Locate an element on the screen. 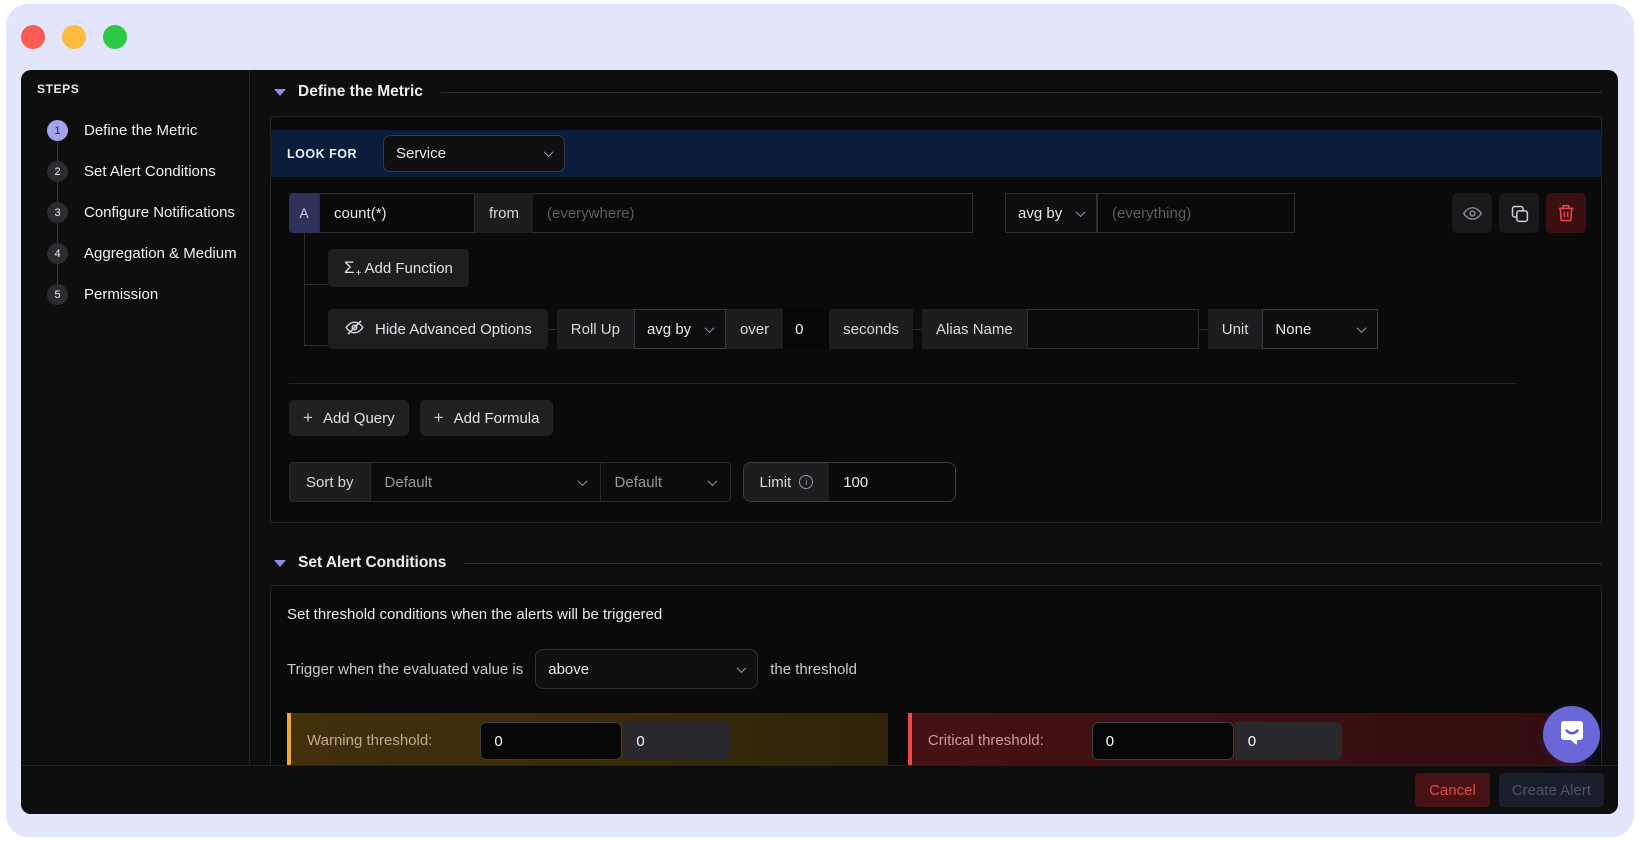 This screenshot has height=841, width=1640. query-letter-badge: A is located at coordinates (304, 213).